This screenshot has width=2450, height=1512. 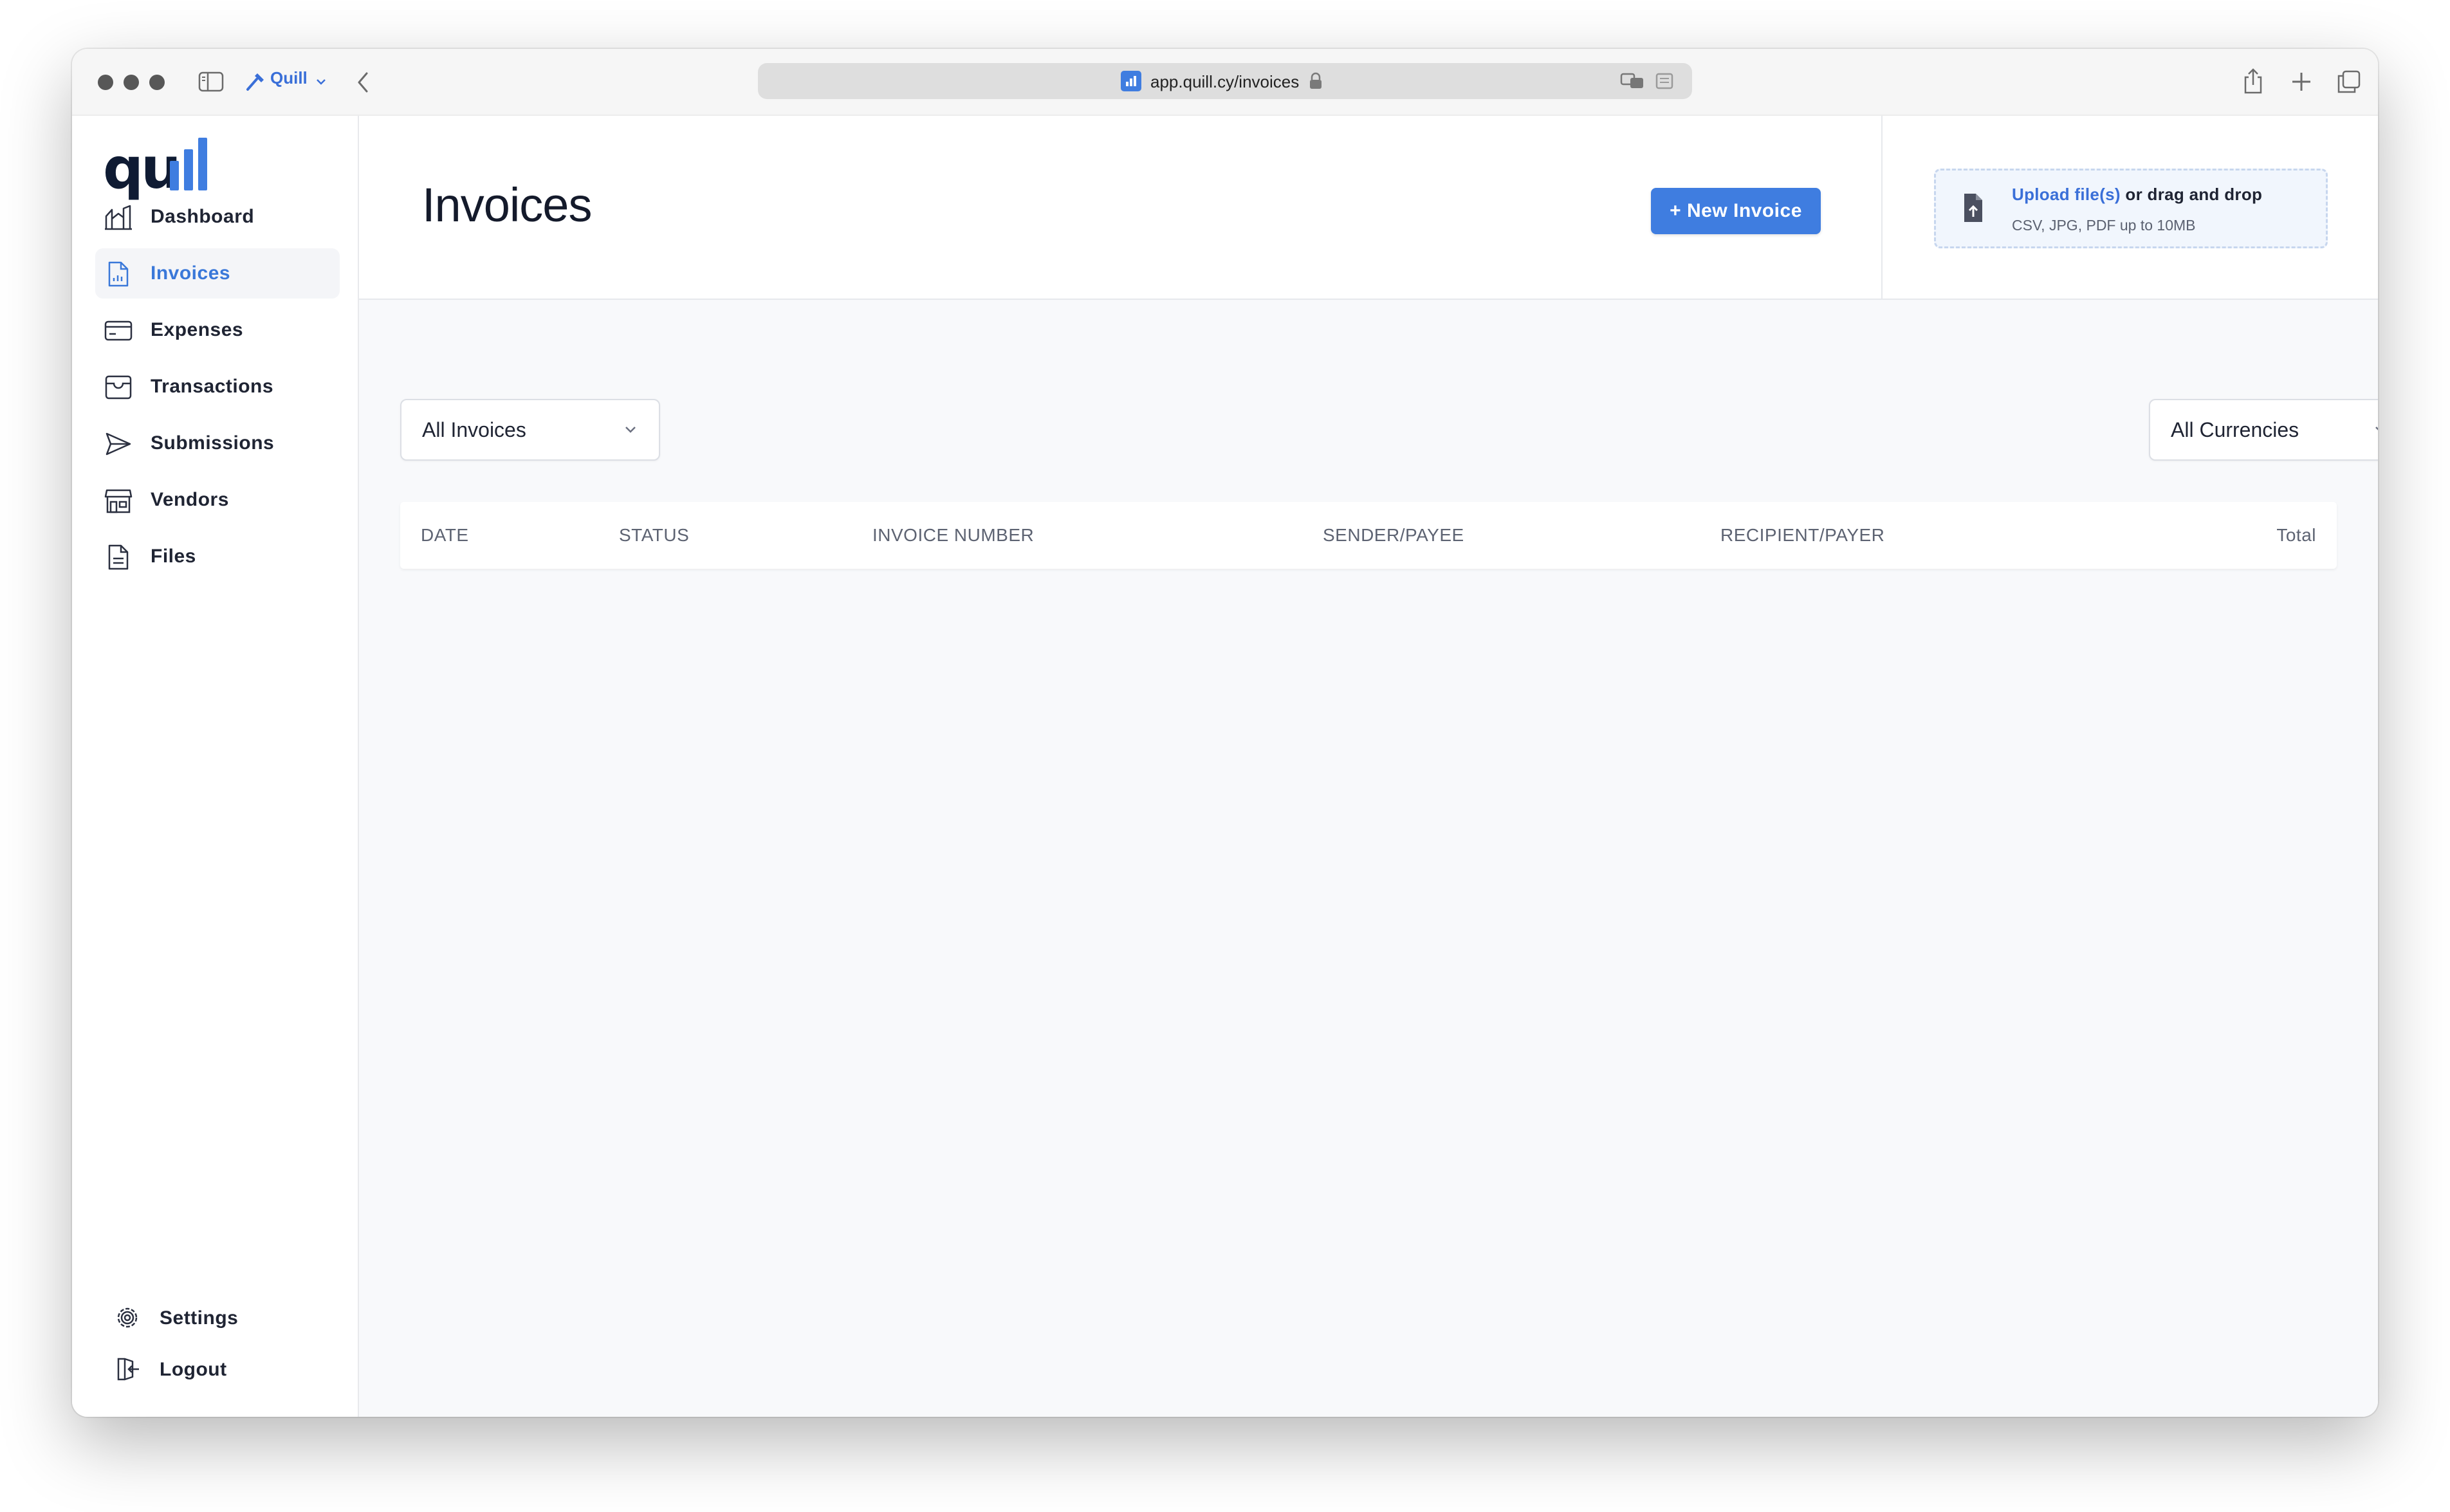 What do you see at coordinates (106, 82) in the screenshot?
I see `close-window-button` at bounding box center [106, 82].